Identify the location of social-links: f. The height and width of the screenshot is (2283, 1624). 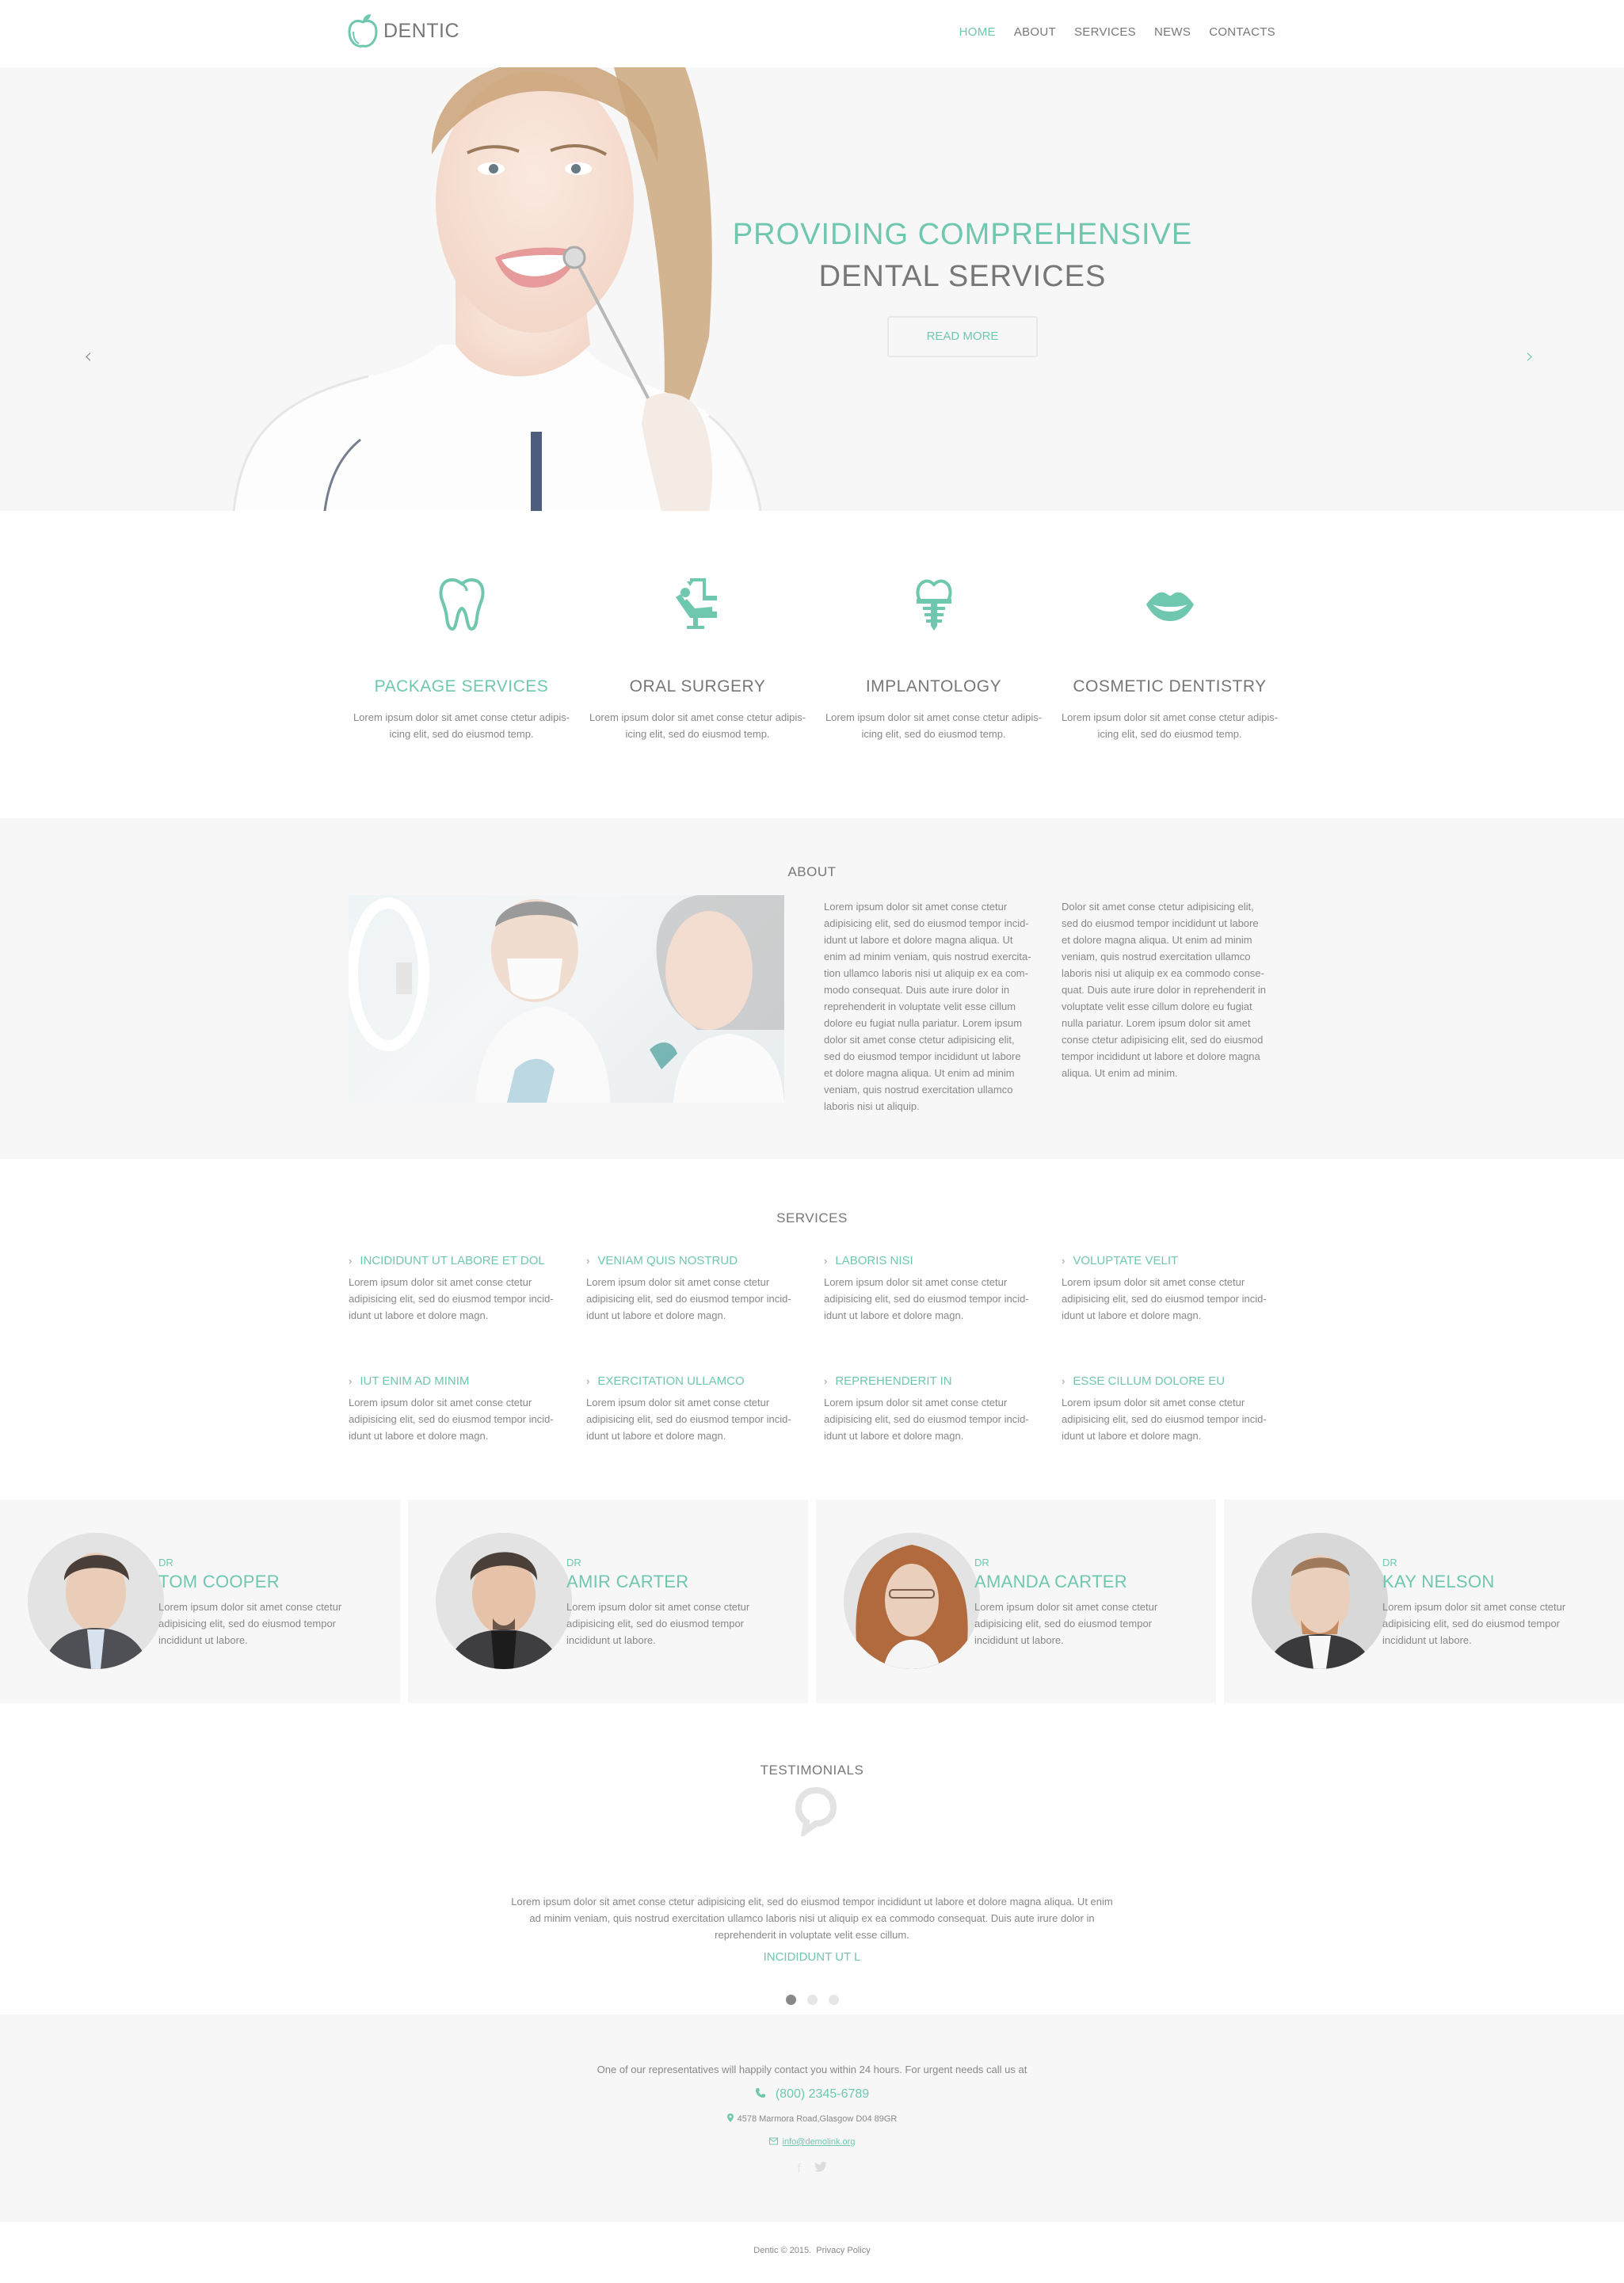
(812, 2168).